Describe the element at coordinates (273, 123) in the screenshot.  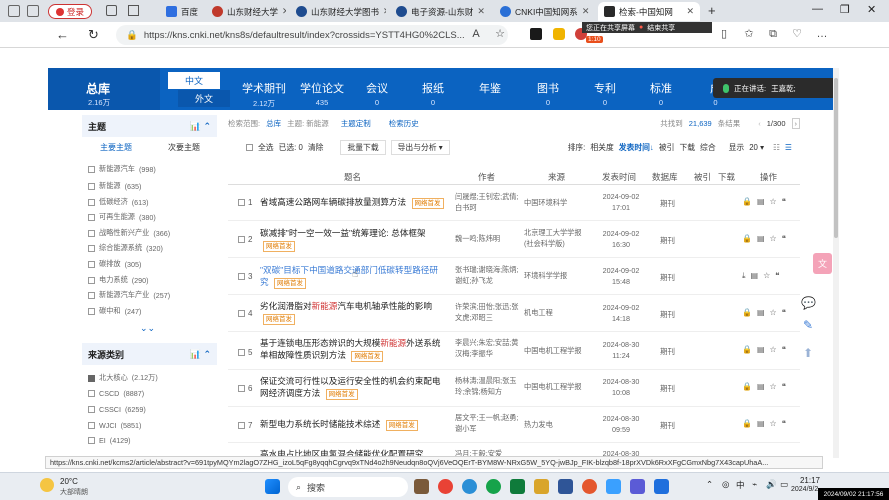
I see `scope-value: 总库` at that location.